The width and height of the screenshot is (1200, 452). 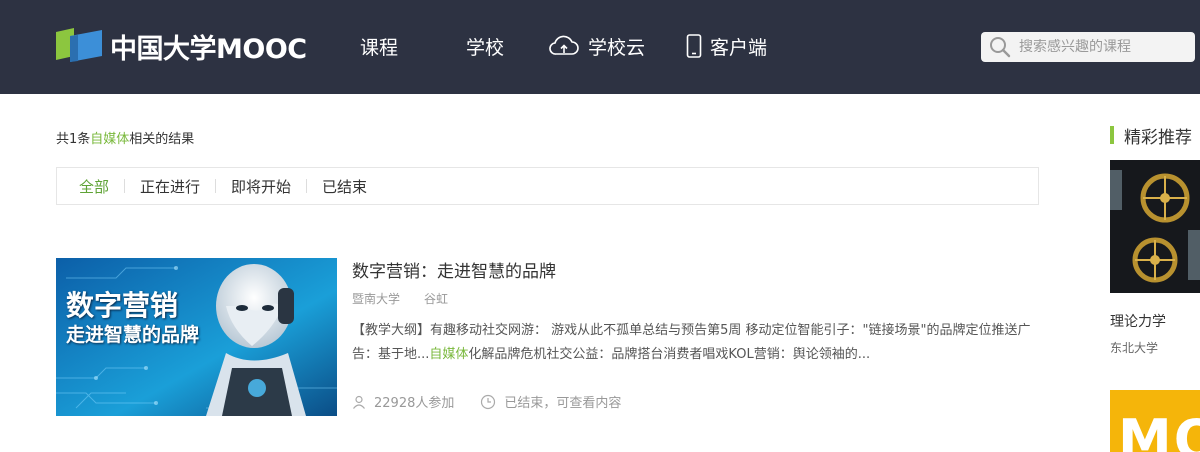 I want to click on course-footer: 22928人参加 已结束，可查看内容, so click(x=486, y=401).